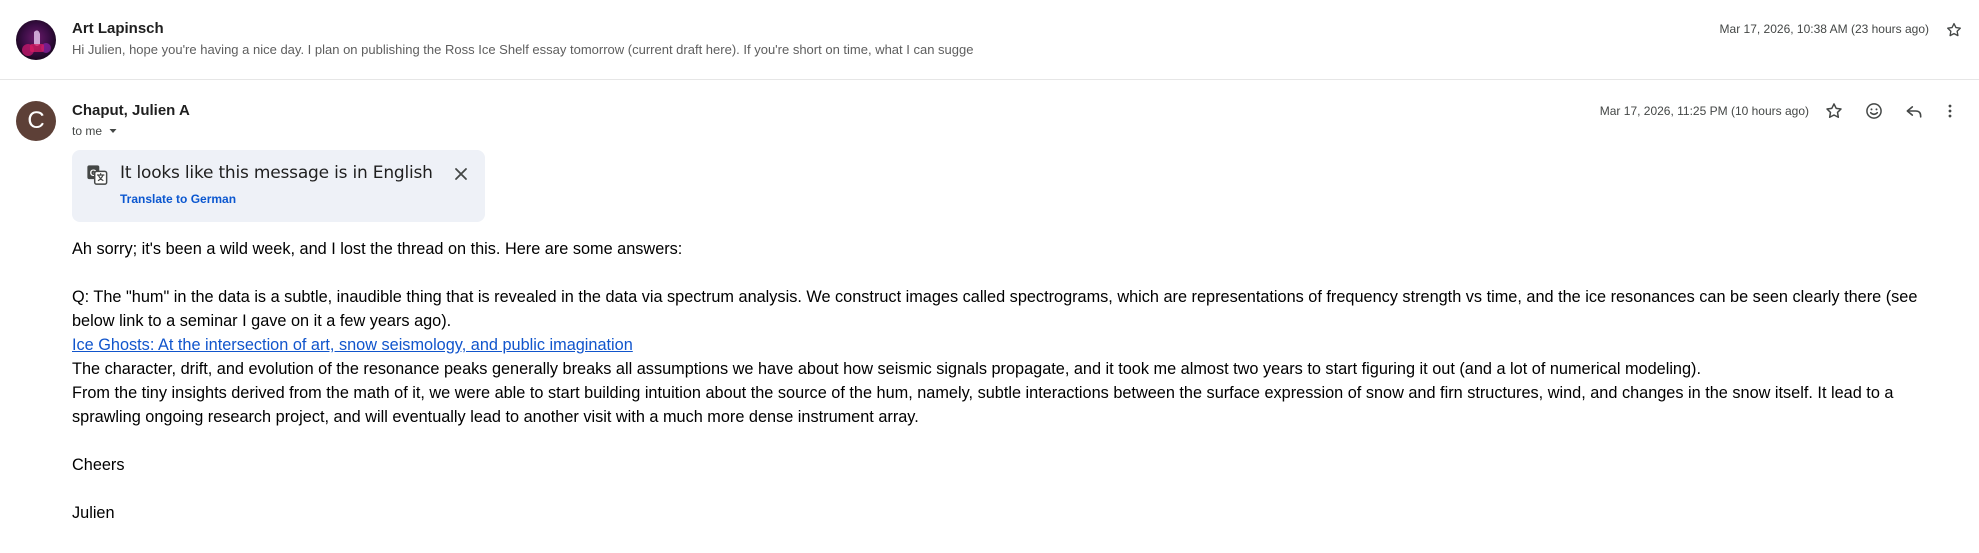  What do you see at coordinates (1824, 29) in the screenshot?
I see `message-date: Mar 17, 2026, 10:38 AM (23 hours ago)` at bounding box center [1824, 29].